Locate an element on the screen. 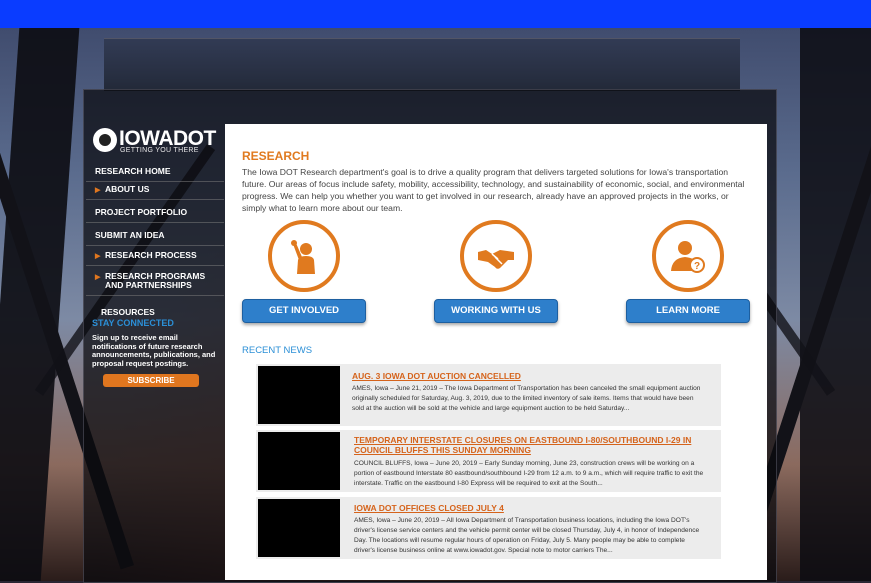 This screenshot has height=583, width=871. nav-submit-an-idea: SUBMIT AN IDEA is located at coordinates (155, 234).